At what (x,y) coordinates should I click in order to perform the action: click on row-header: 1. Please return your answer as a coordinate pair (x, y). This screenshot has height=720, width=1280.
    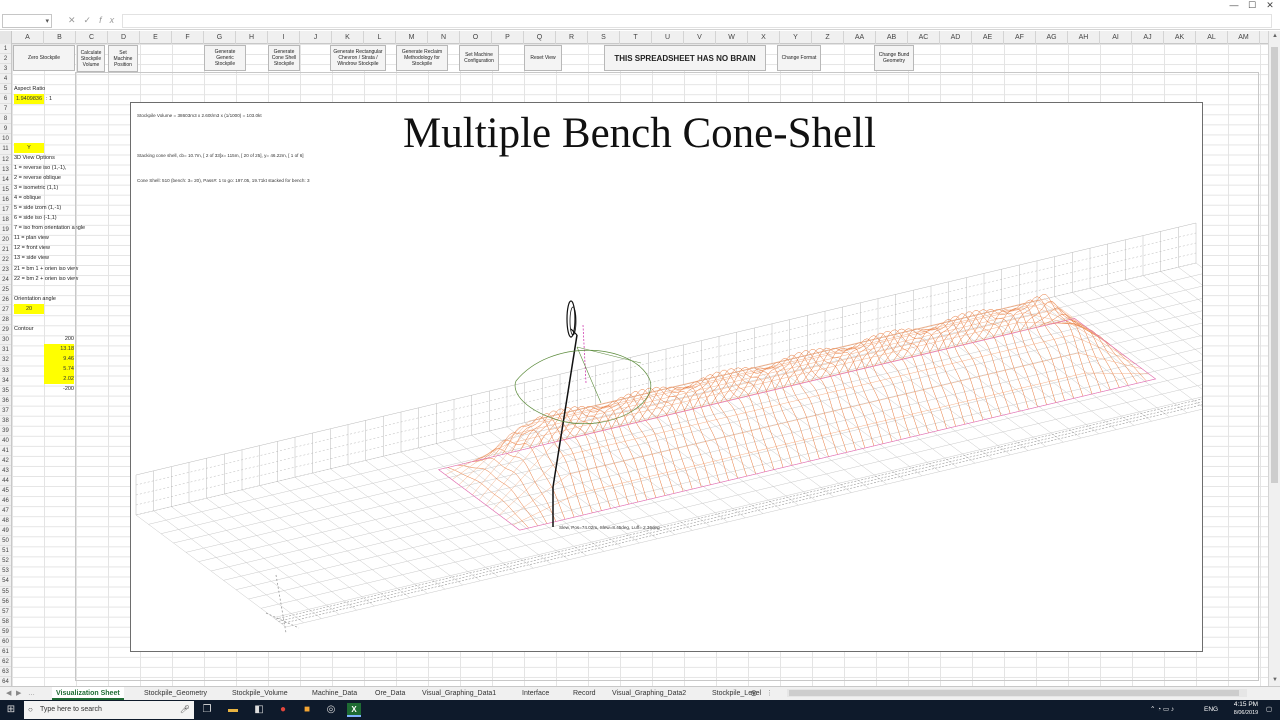
    Looking at the image, I should click on (5, 49).